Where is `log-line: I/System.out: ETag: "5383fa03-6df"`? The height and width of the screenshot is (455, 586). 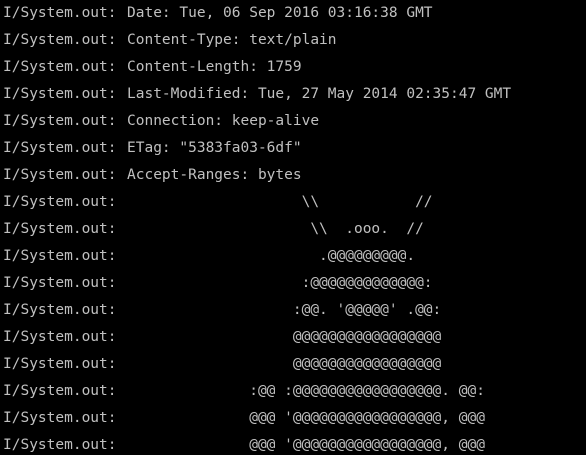 log-line: I/System.out: ETag: "5383fa03-6df" is located at coordinates (294, 148).